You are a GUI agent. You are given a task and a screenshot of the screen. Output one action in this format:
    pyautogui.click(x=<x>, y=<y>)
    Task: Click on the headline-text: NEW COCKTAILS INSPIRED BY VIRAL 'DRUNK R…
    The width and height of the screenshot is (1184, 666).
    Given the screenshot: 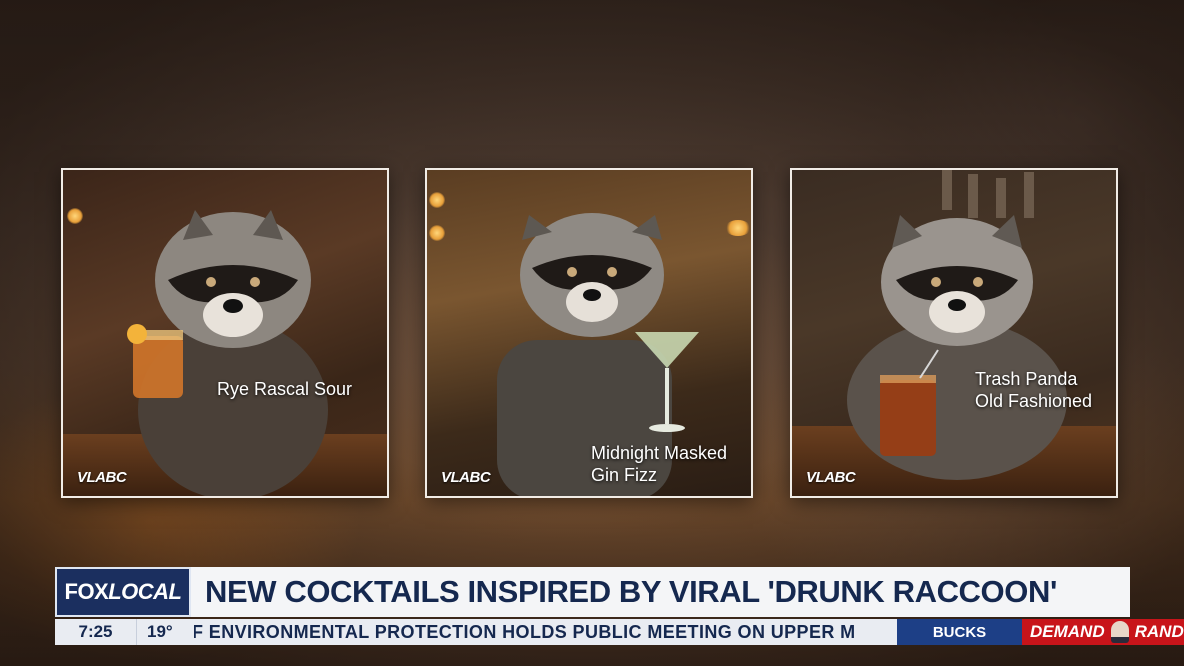 What is the action you would take?
    pyautogui.click(x=631, y=591)
    